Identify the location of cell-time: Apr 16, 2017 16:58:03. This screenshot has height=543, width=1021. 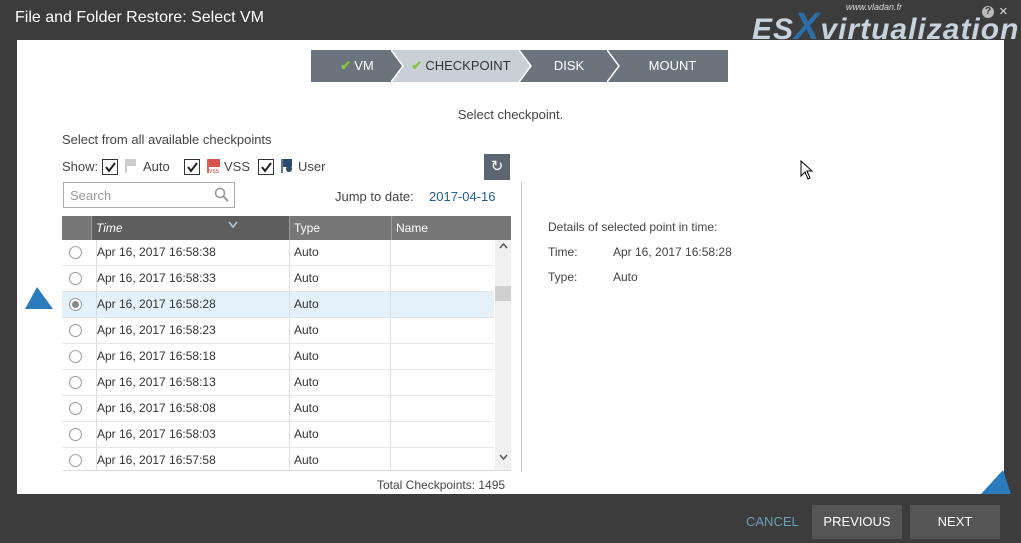
(191, 434).